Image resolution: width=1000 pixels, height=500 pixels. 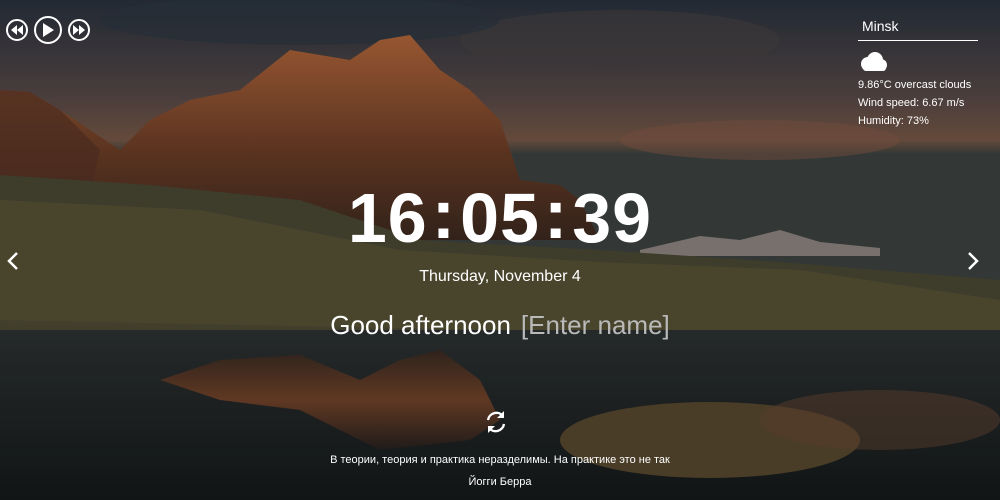 I want to click on refresh-icon, so click(x=496, y=422).